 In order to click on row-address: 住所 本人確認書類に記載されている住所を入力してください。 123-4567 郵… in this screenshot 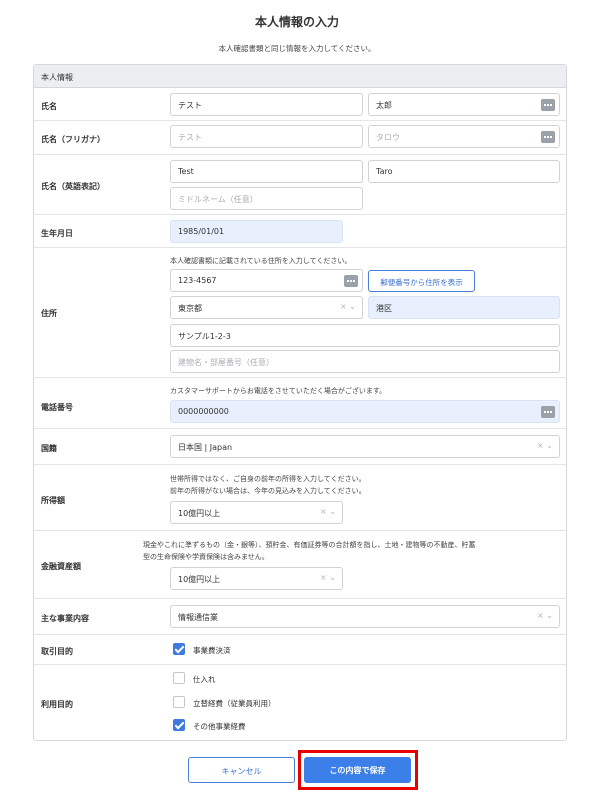, I will do `click(300, 313)`.